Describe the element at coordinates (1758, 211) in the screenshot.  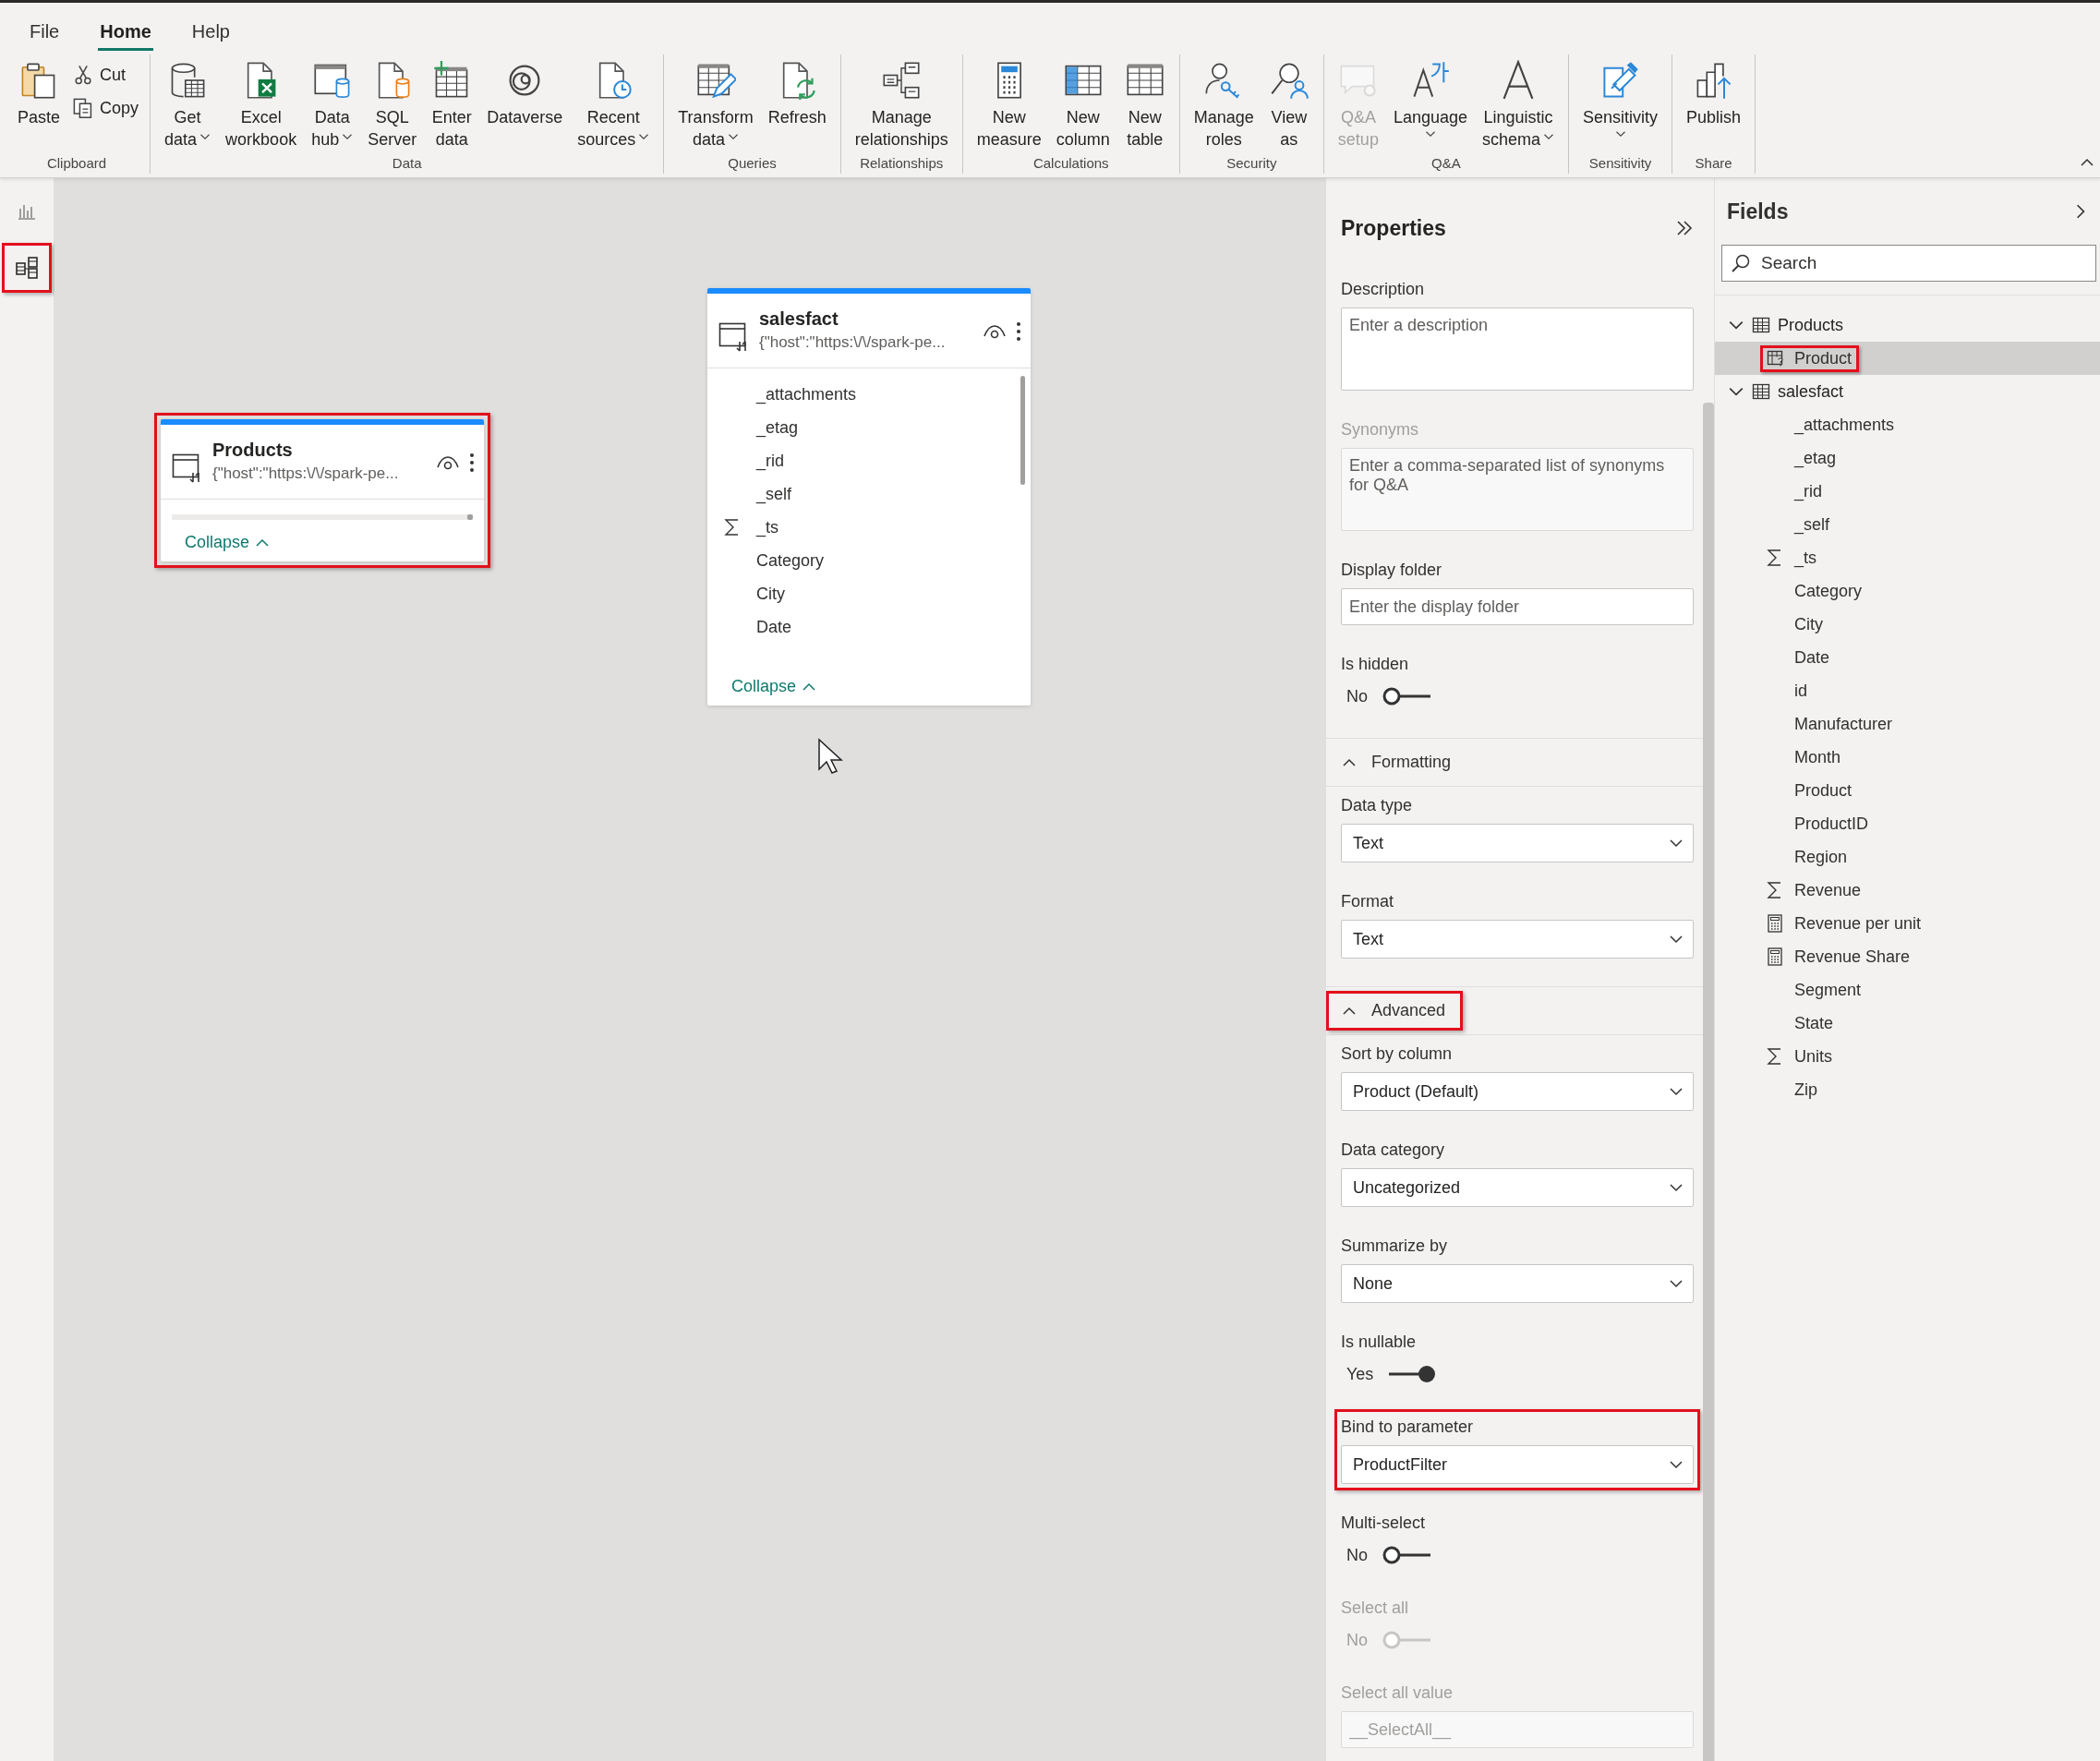
I see `panel-title: Fields` at that location.